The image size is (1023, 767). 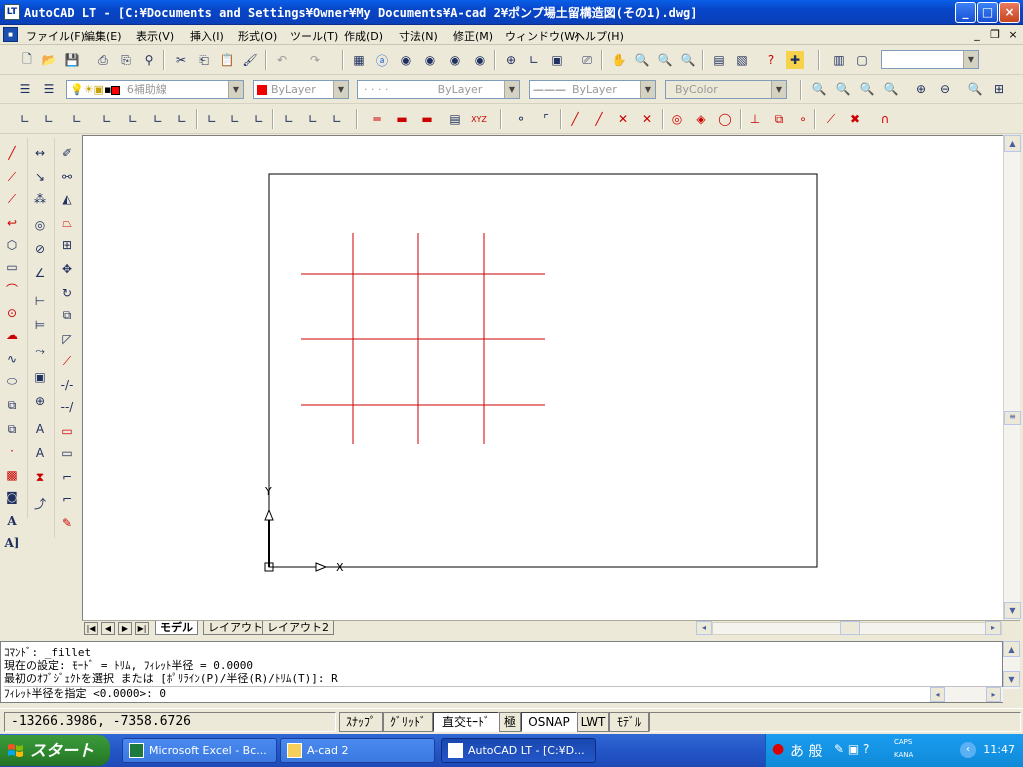 I want to click on osnap-toggle: OSNAP, so click(x=549, y=722).